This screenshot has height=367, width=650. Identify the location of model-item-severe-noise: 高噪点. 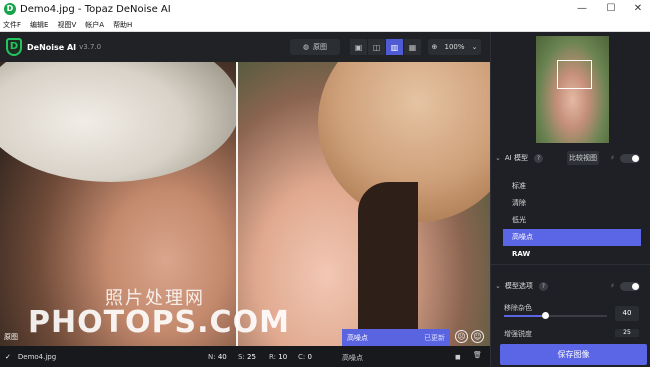
(572, 237).